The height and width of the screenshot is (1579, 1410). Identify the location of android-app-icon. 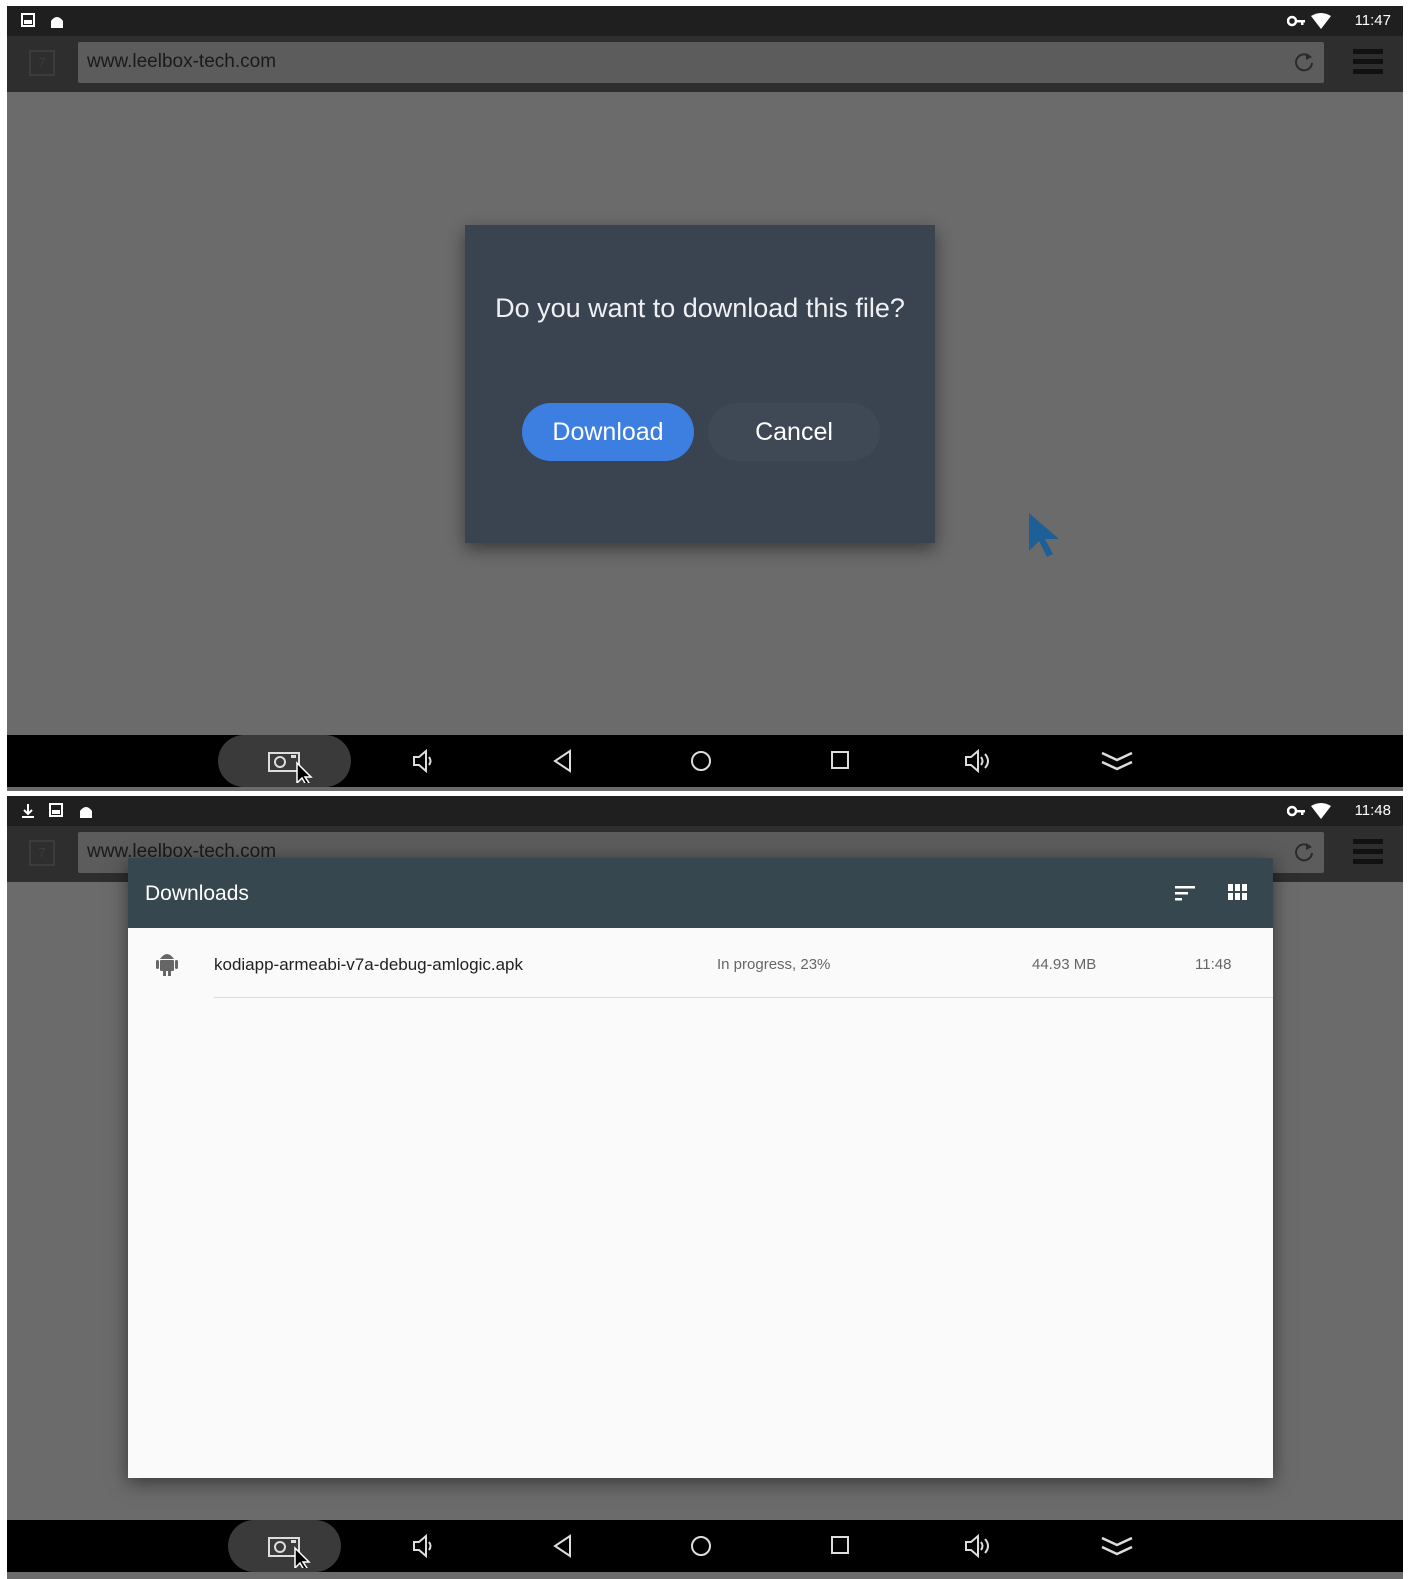
(167, 965).